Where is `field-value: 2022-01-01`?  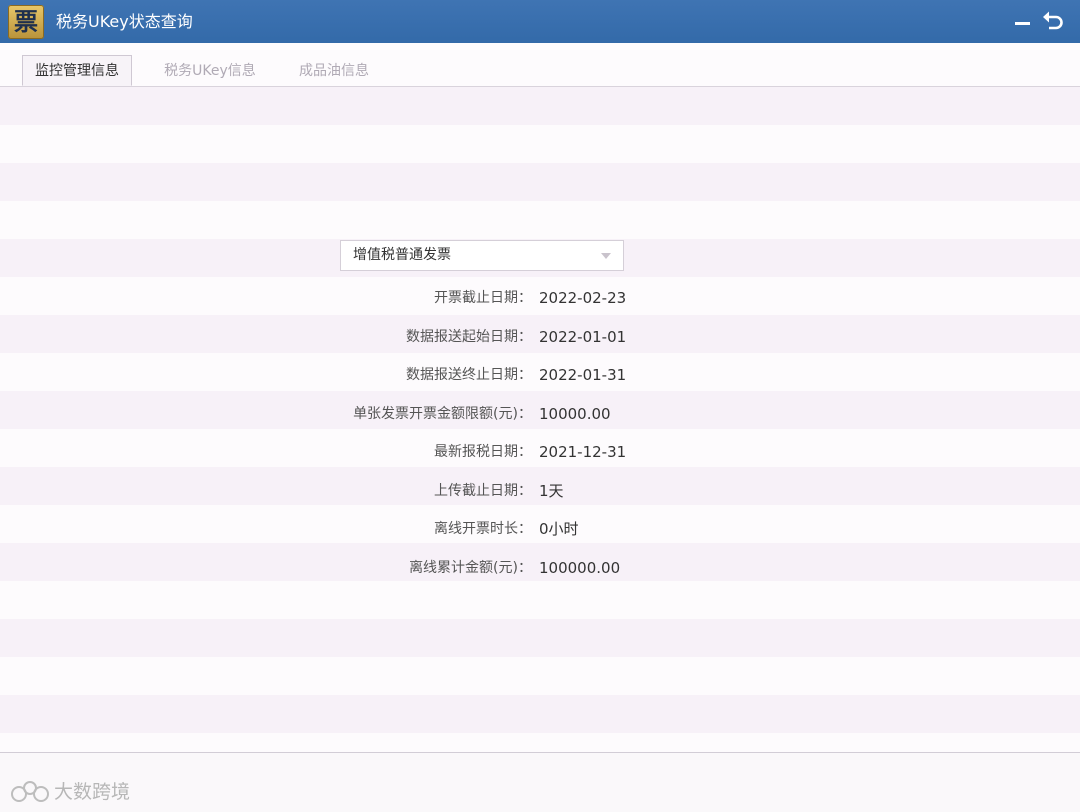
field-value: 2022-01-01 is located at coordinates (583, 337).